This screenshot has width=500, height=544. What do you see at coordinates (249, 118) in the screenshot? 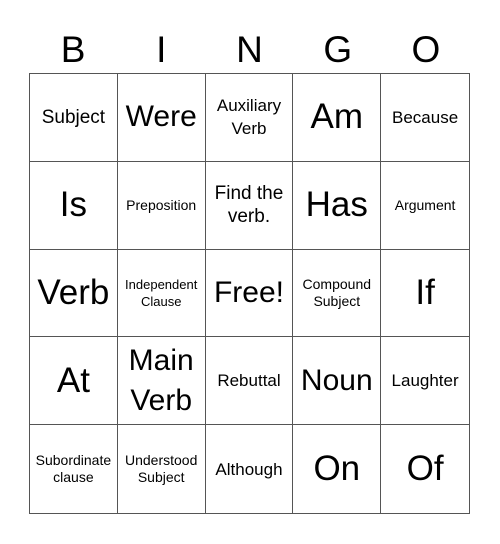
I see `bingo-cell: Auxiliary Verb` at bounding box center [249, 118].